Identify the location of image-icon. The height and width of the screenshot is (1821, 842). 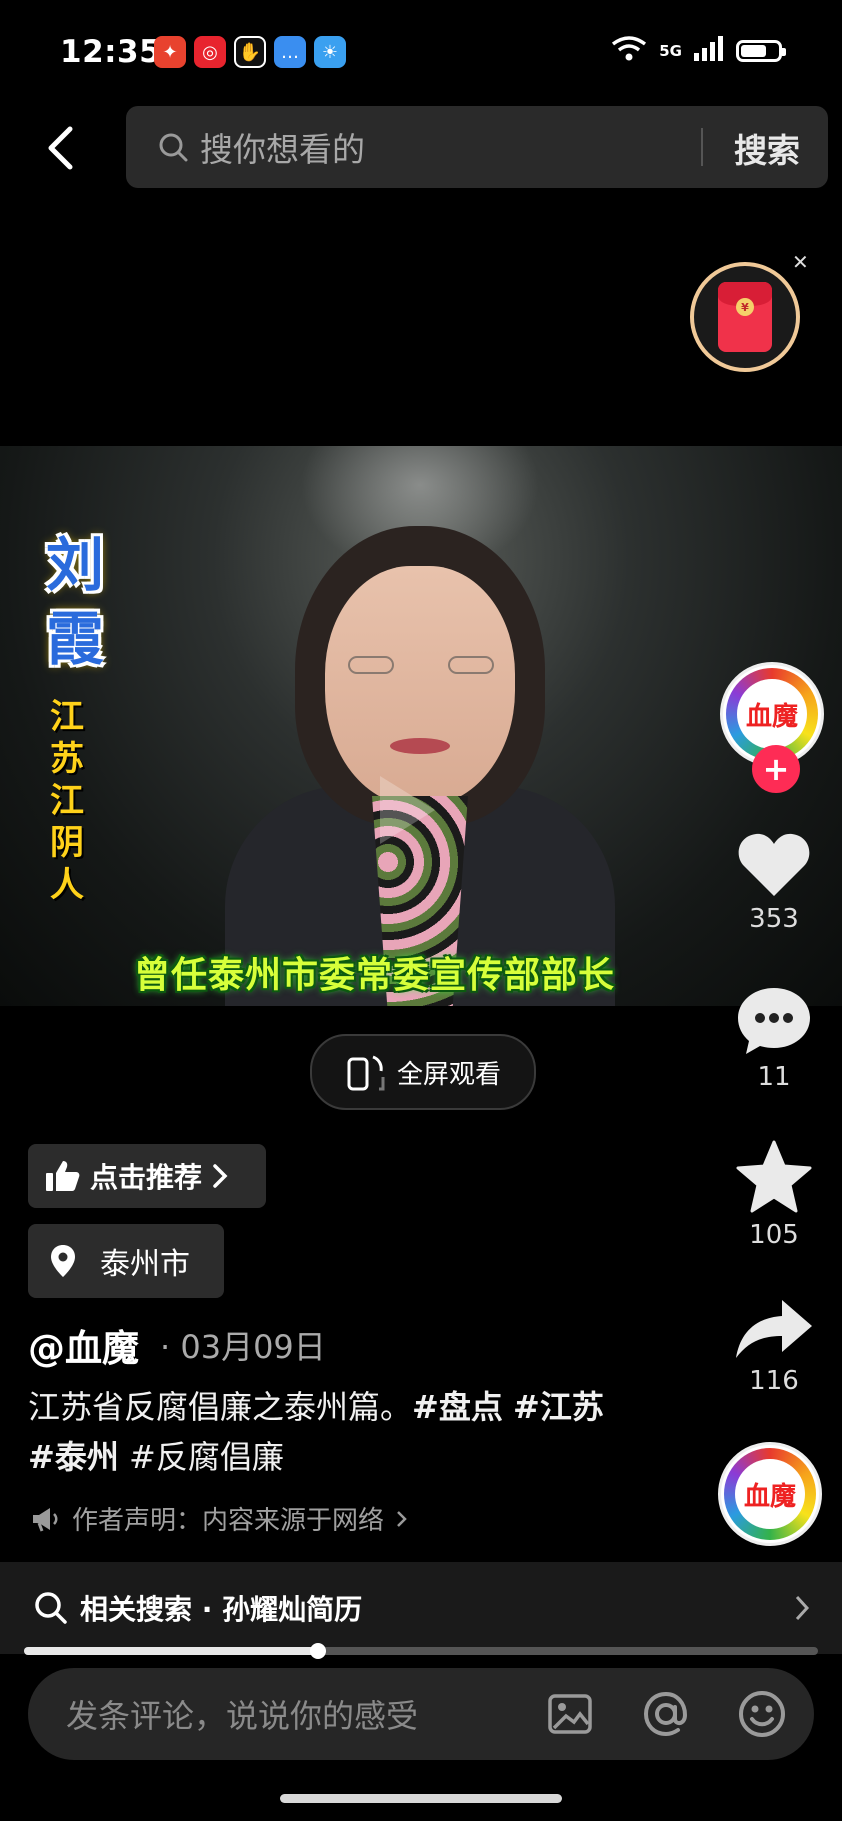
(570, 1714).